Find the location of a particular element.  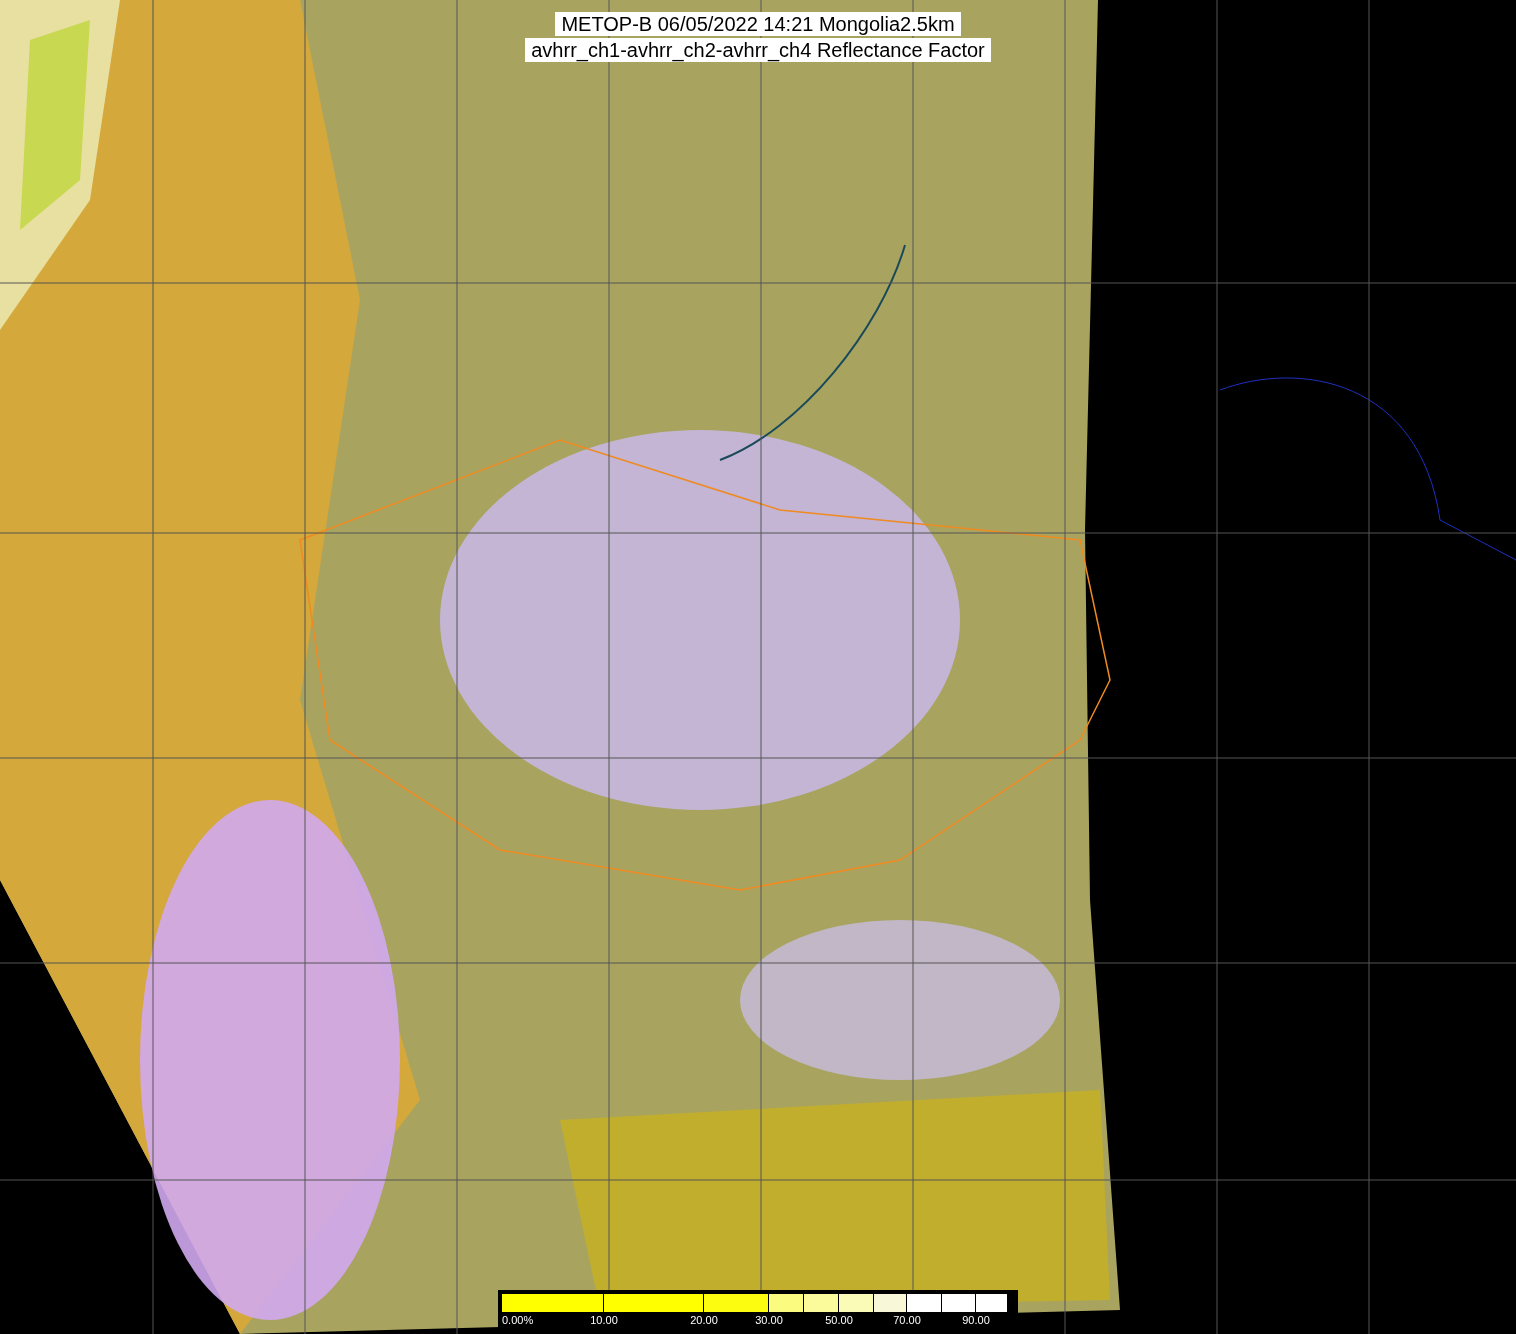

tick-label: 0.00% is located at coordinates (518, 1320).